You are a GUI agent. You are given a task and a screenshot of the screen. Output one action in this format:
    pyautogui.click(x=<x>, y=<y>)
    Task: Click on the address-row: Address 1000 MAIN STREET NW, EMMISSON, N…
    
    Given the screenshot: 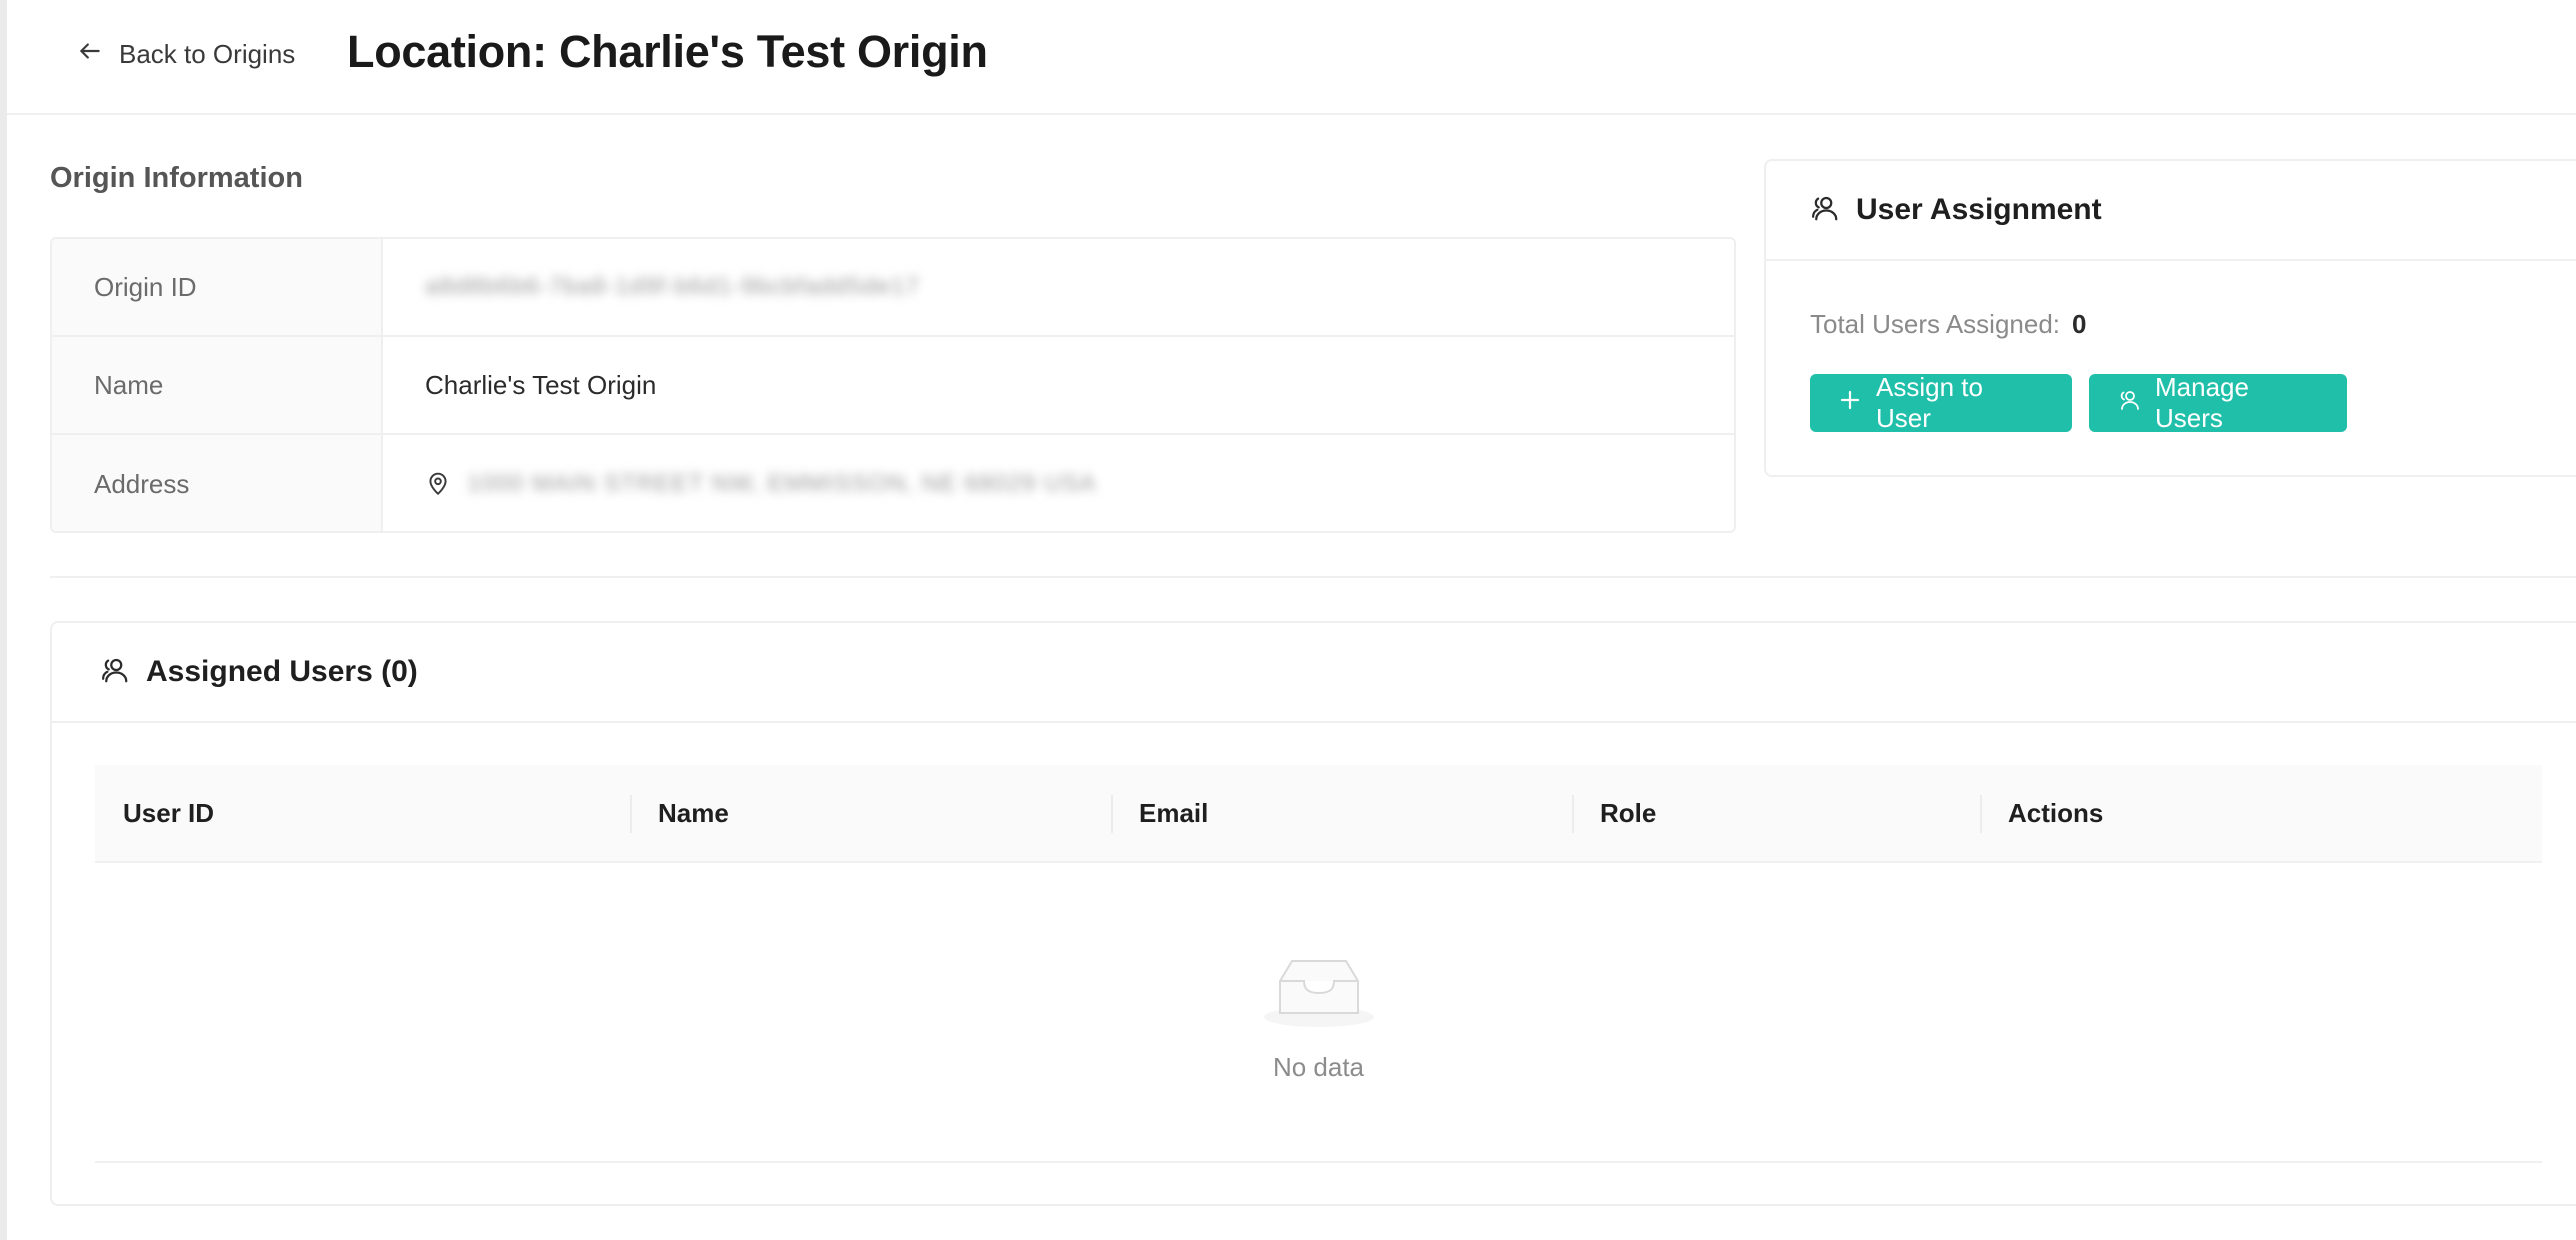 What is the action you would take?
    pyautogui.click(x=893, y=483)
    